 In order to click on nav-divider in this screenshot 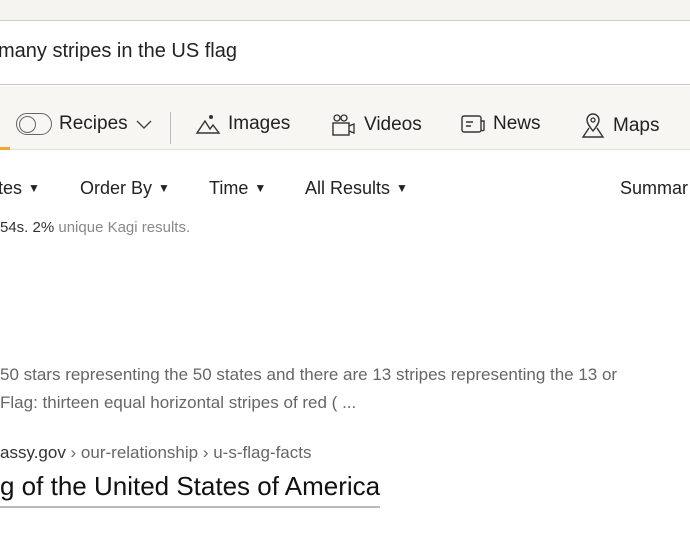, I will do `click(170, 128)`.